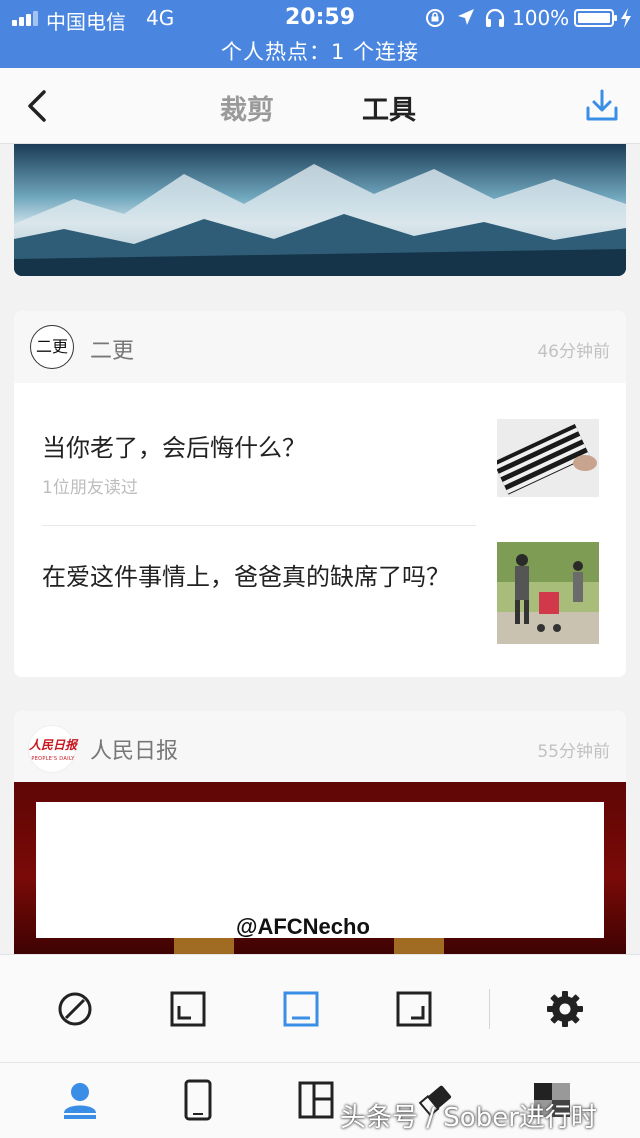 The height and width of the screenshot is (1138, 640). I want to click on person-icon, so click(80, 1100).